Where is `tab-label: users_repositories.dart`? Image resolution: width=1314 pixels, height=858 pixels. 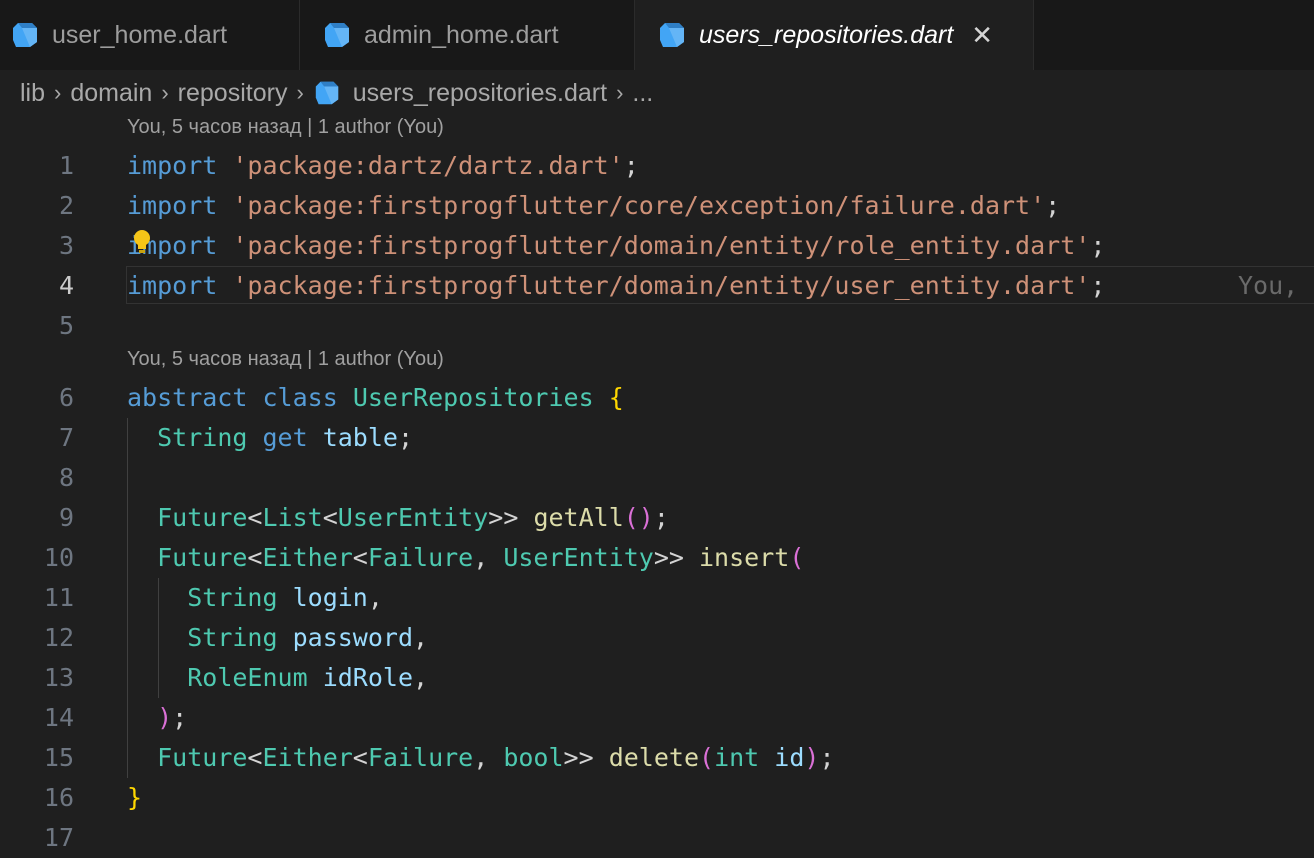
tab-label: users_repositories.dart is located at coordinates (826, 34).